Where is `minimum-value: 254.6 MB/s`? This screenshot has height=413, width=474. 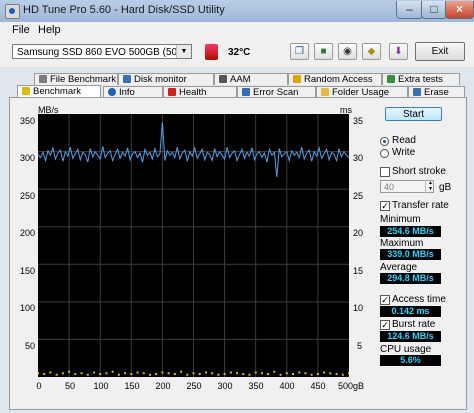 minimum-value: 254.6 MB/s is located at coordinates (410, 231).